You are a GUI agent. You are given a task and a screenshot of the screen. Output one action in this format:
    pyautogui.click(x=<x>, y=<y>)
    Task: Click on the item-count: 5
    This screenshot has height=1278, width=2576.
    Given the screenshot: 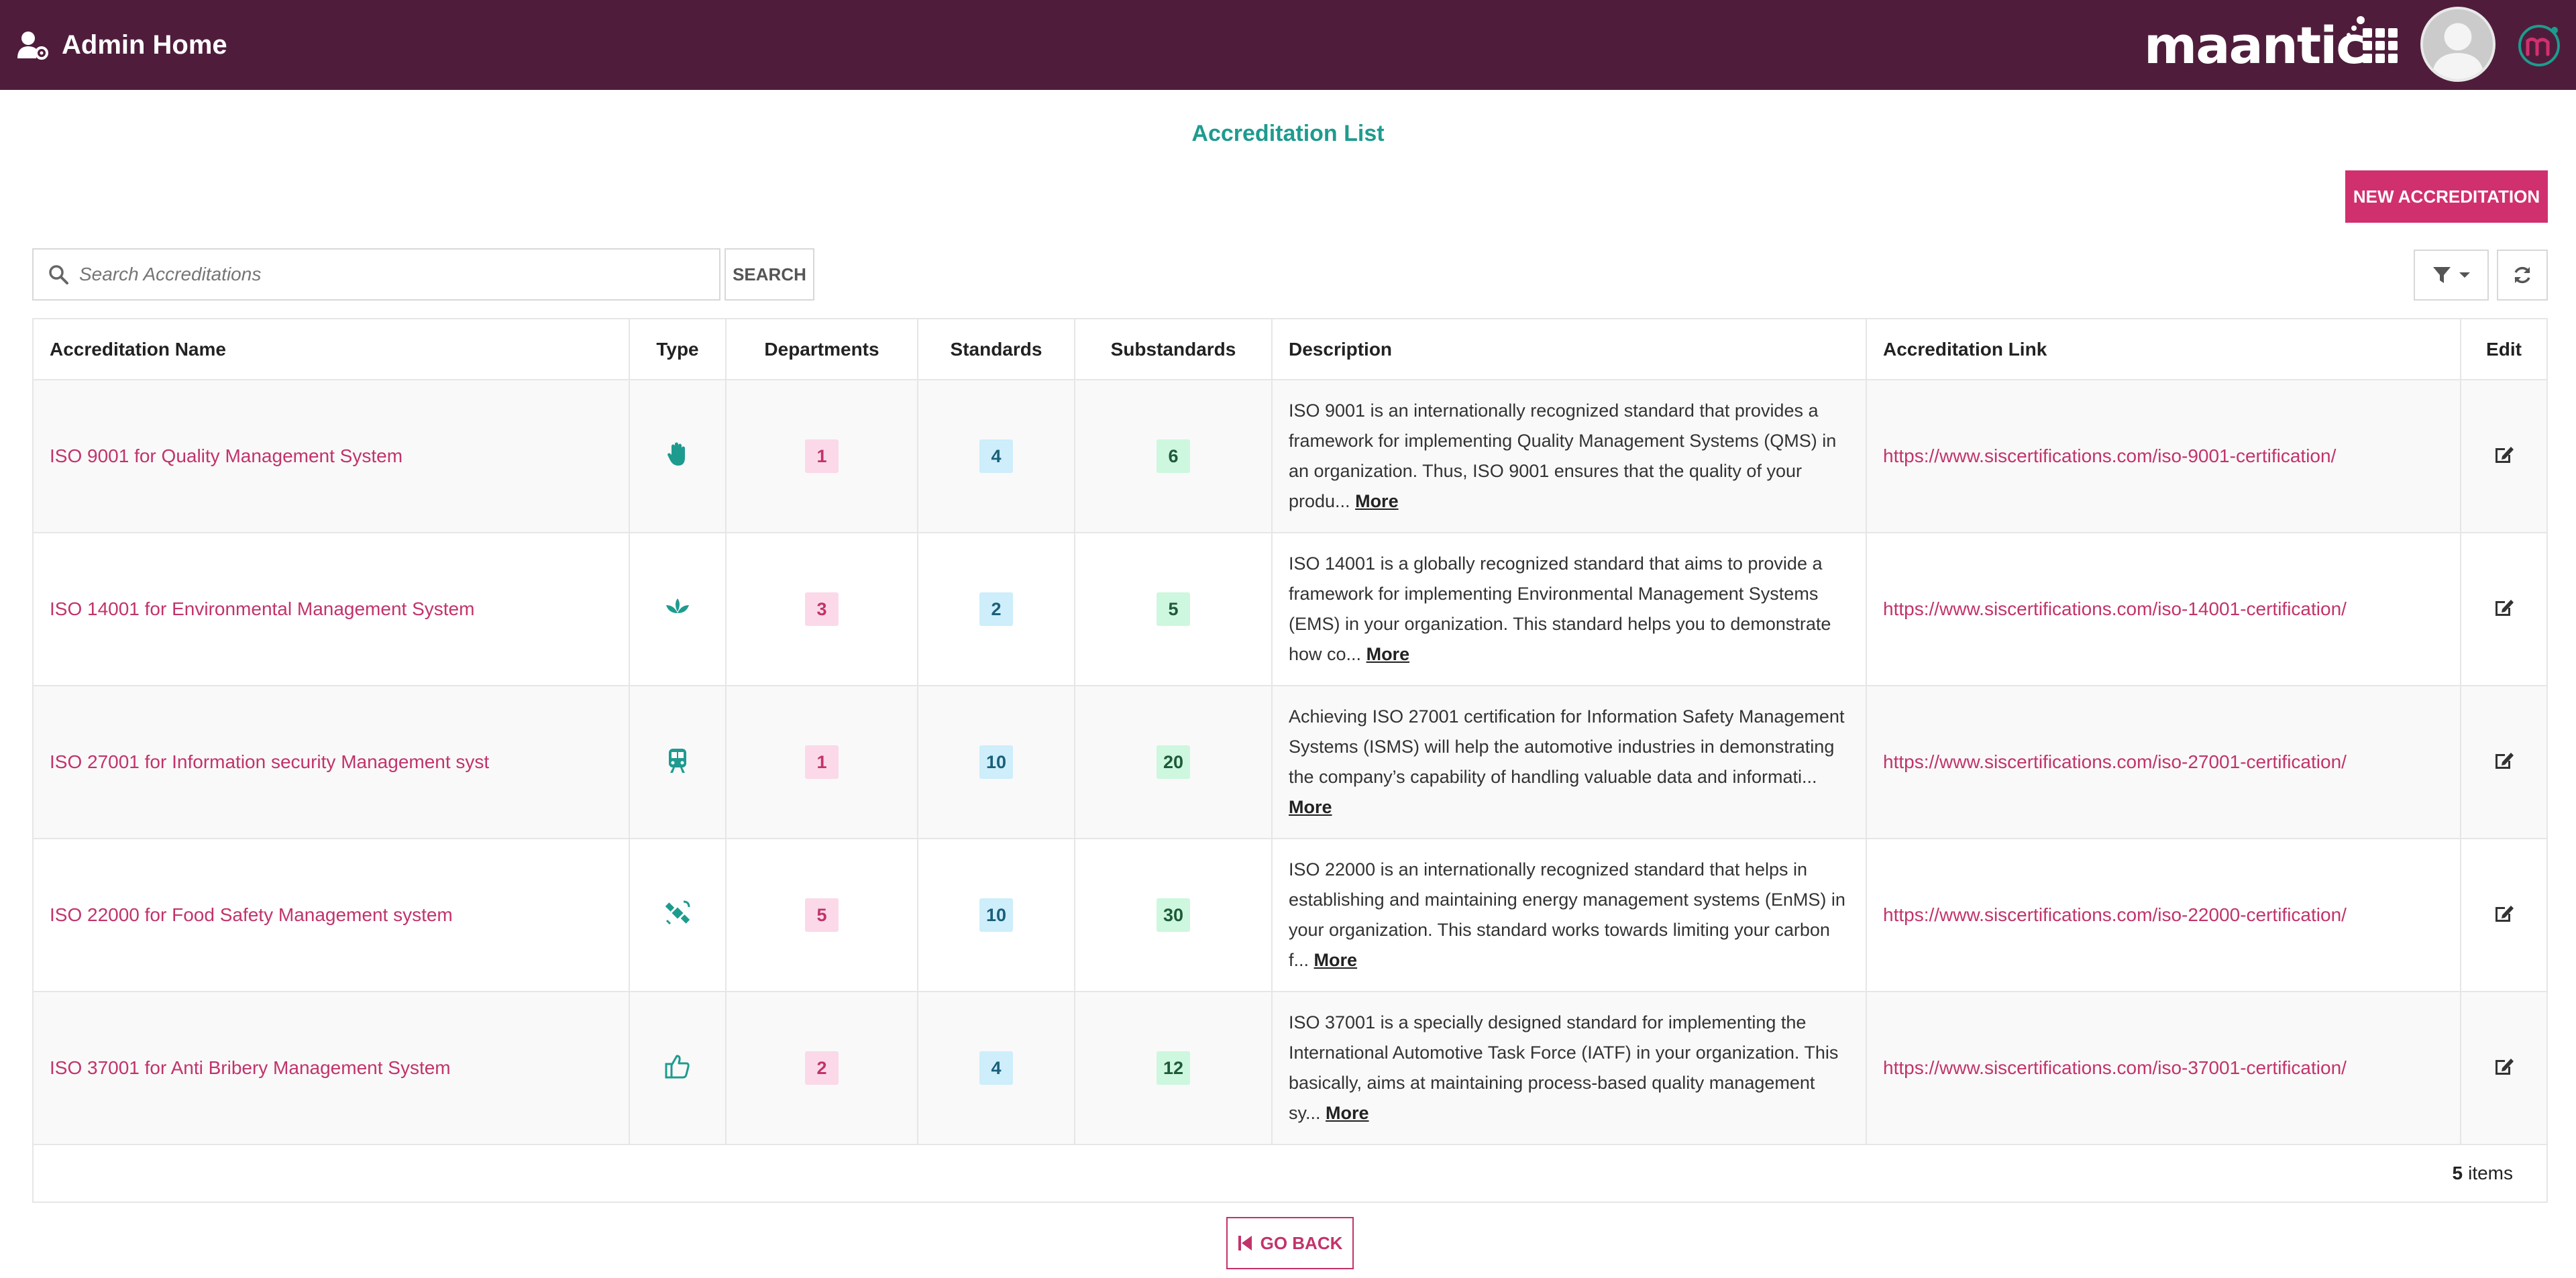 What is the action you would take?
    pyautogui.click(x=2457, y=1173)
    